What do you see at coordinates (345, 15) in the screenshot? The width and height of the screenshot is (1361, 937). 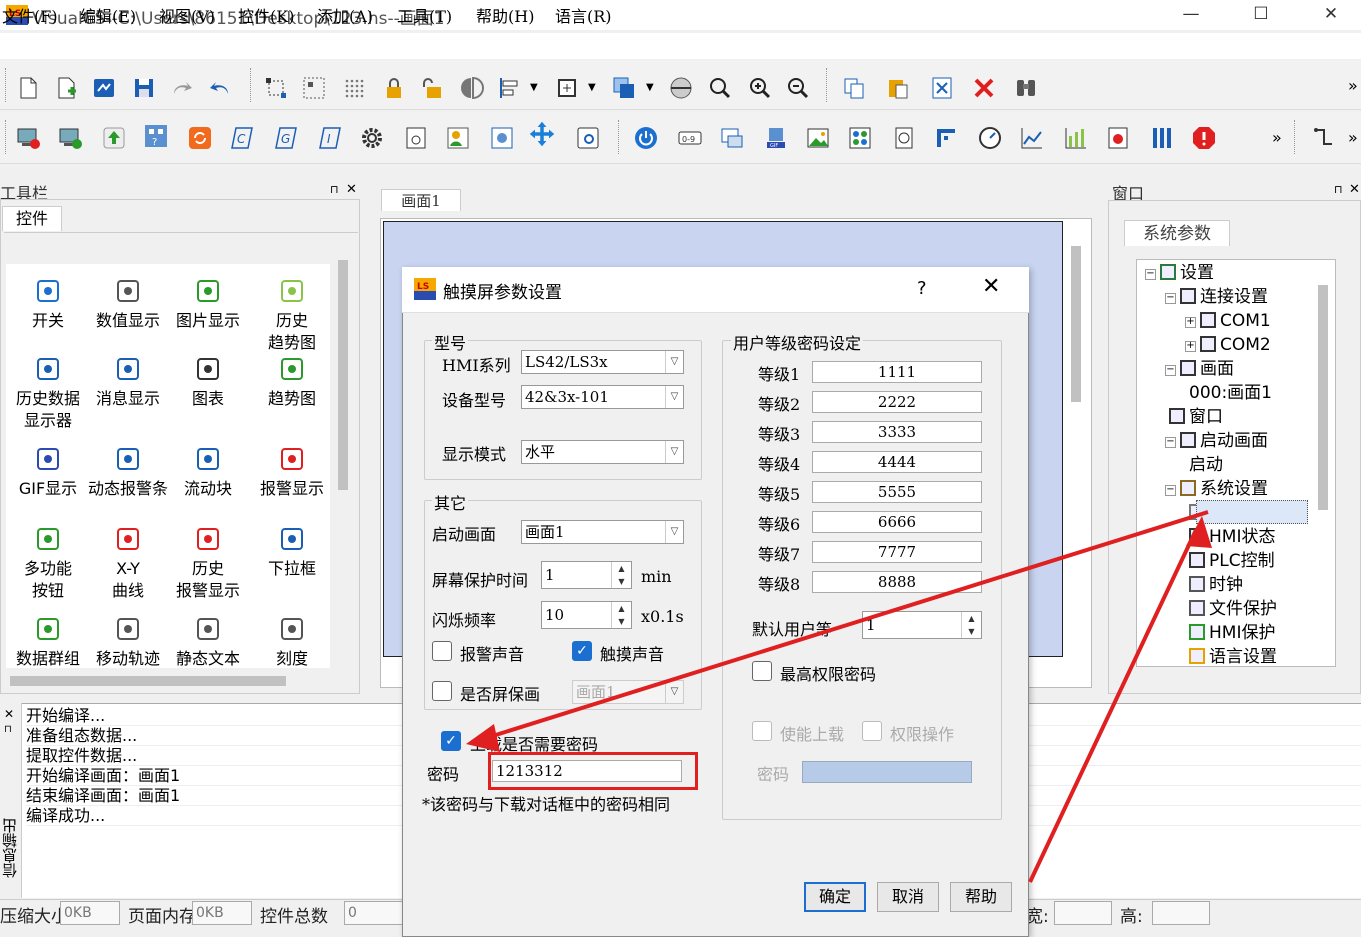 I see `menu-add: 添加(A)` at bounding box center [345, 15].